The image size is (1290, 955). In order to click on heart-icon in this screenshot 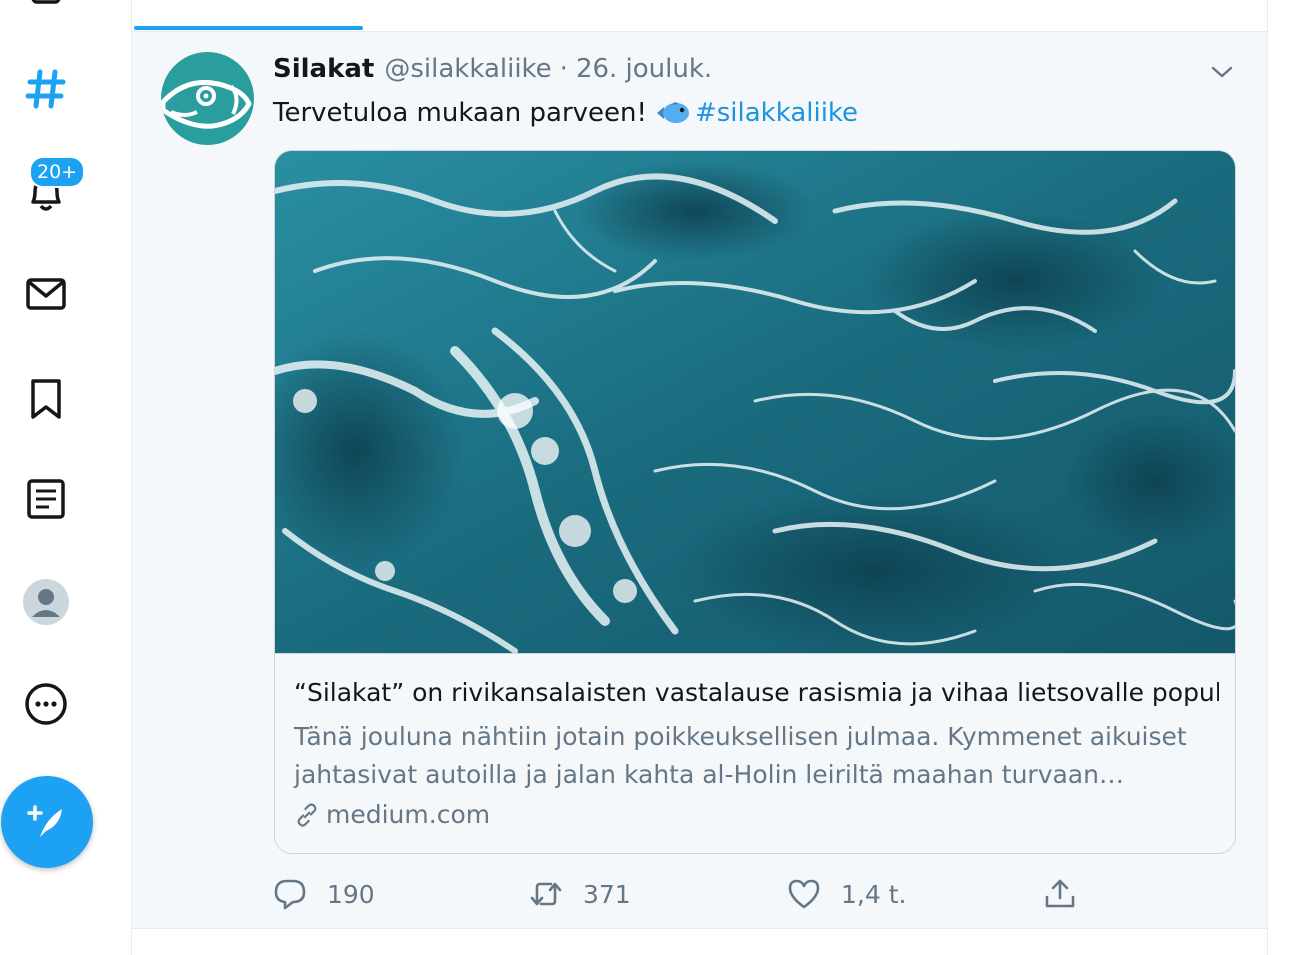, I will do `click(804, 894)`.